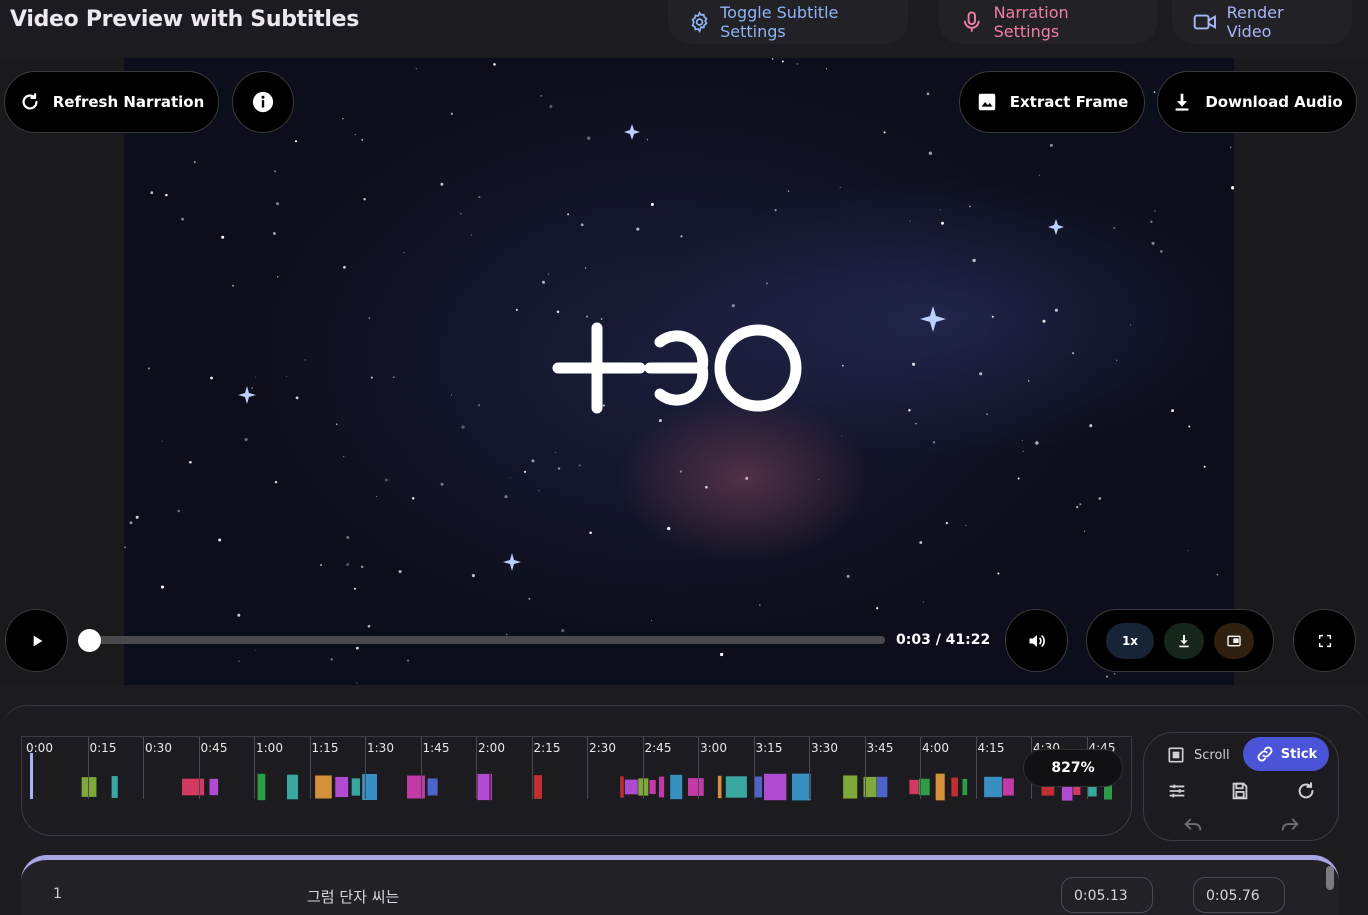  What do you see at coordinates (30, 101) in the screenshot?
I see `refresh-icon` at bounding box center [30, 101].